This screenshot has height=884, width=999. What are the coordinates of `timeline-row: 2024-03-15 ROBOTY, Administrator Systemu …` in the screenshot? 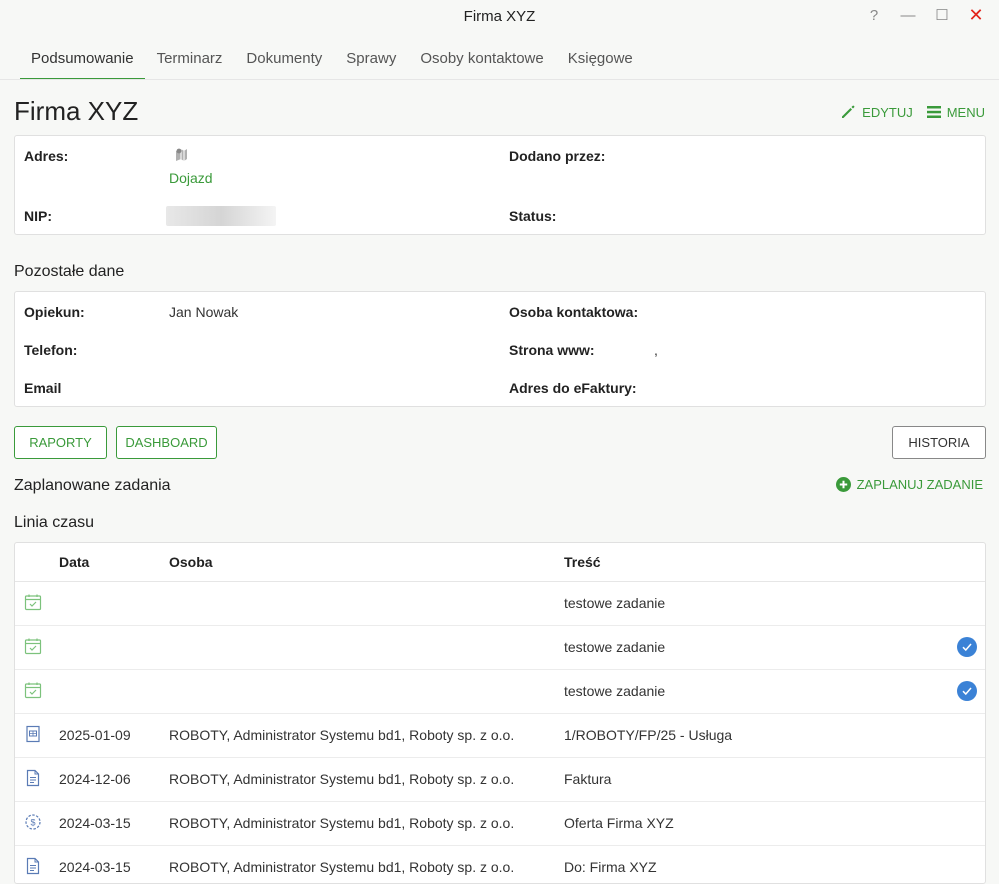 It's located at (500, 864).